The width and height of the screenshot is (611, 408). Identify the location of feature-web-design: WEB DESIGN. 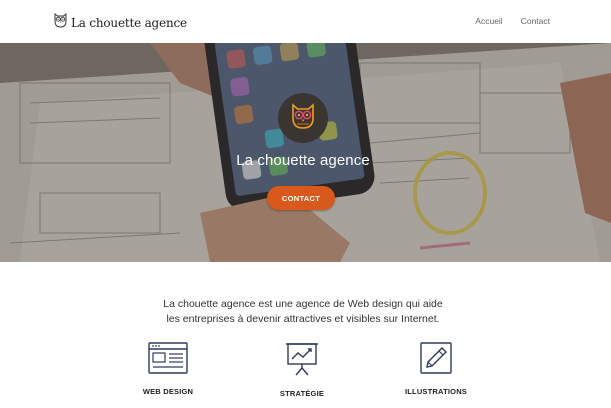
(168, 369).